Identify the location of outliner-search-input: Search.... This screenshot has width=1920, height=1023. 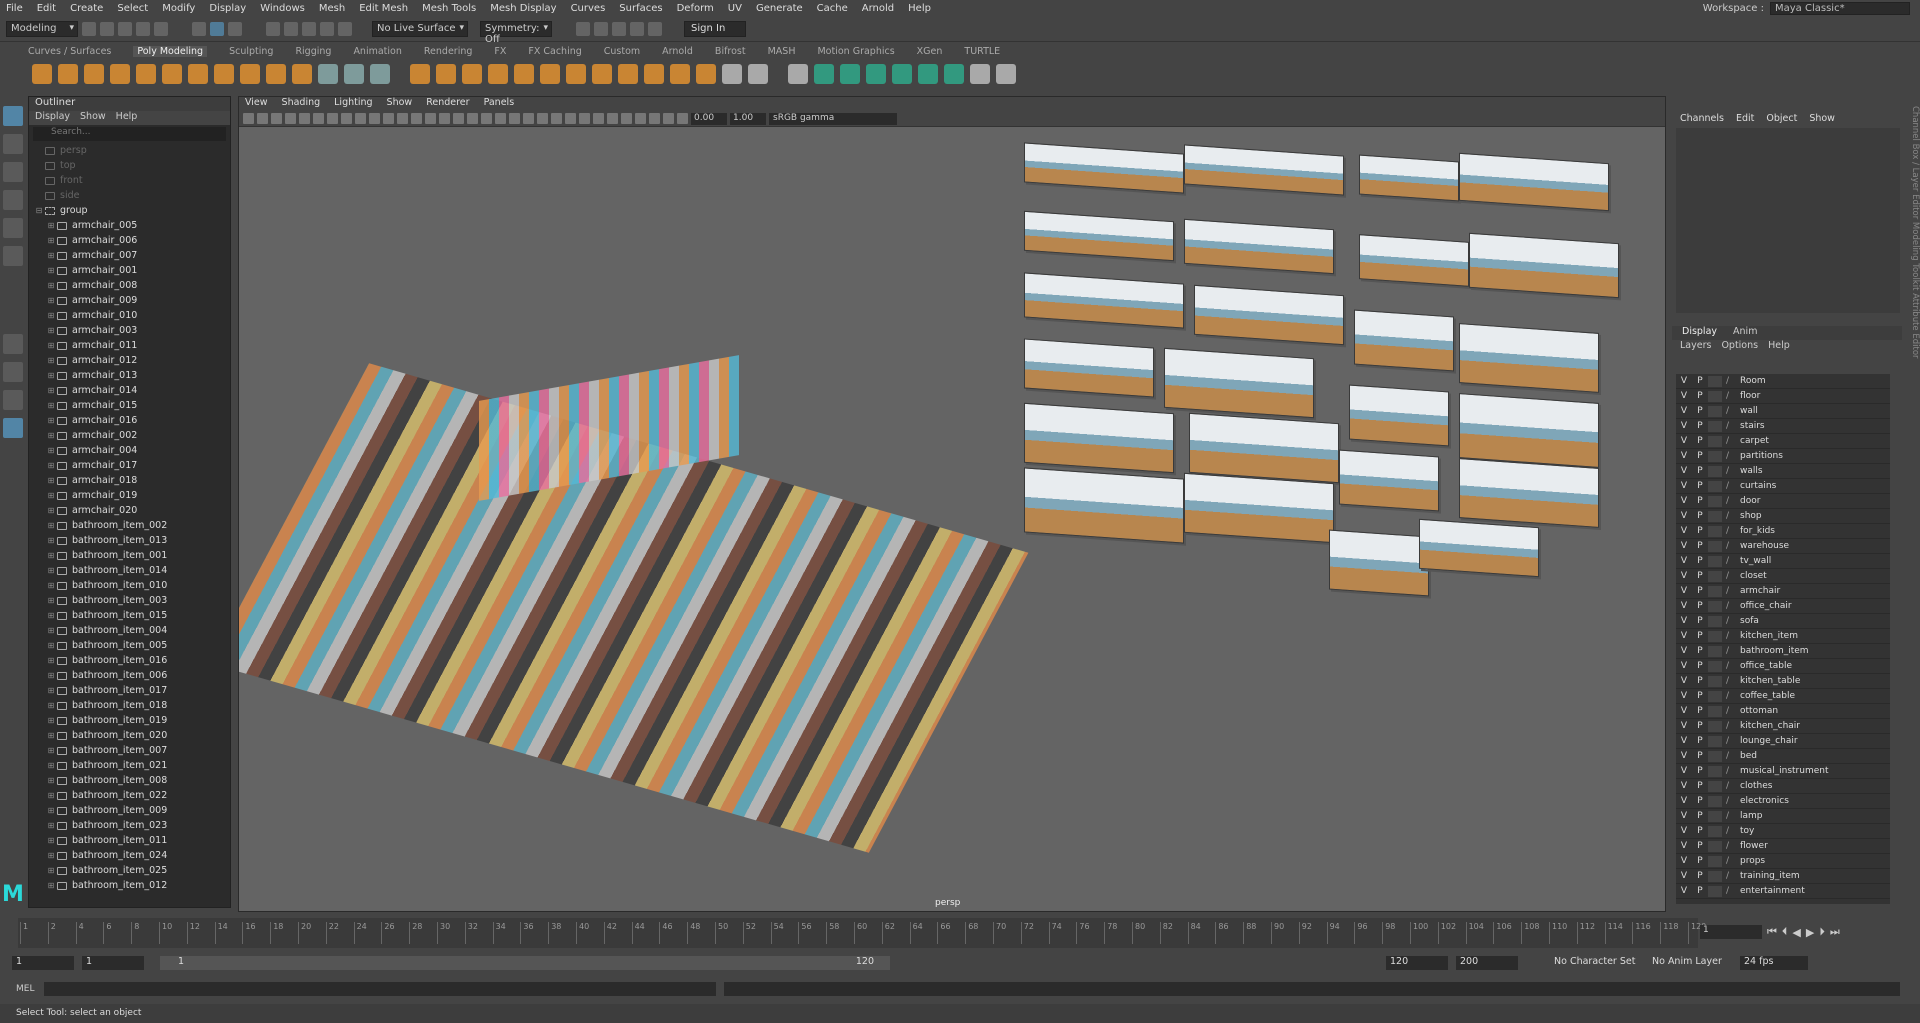
(129, 134).